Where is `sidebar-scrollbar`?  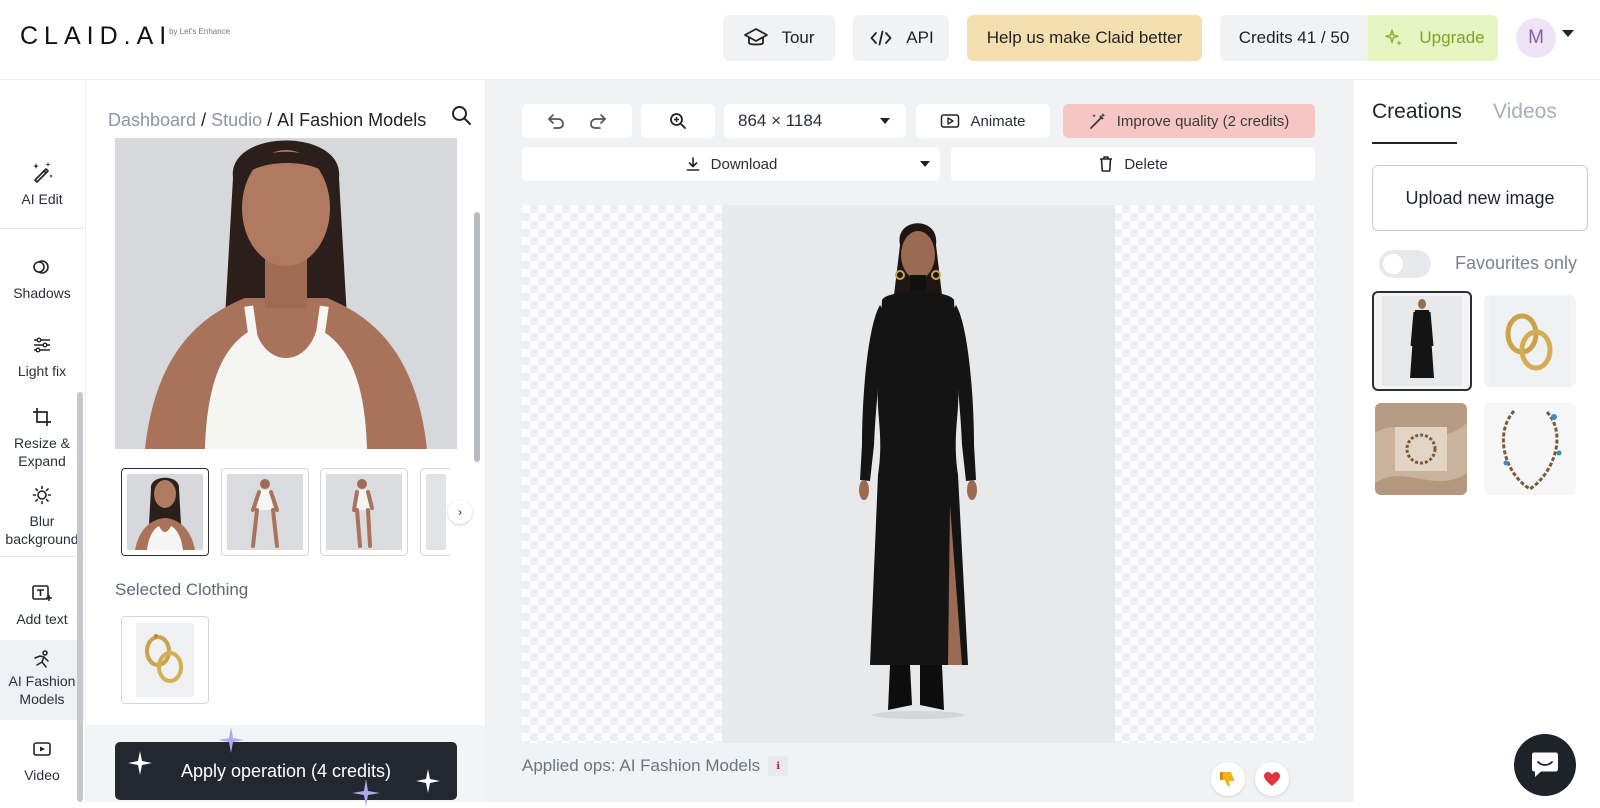
sidebar-scrollbar is located at coordinates (80, 597).